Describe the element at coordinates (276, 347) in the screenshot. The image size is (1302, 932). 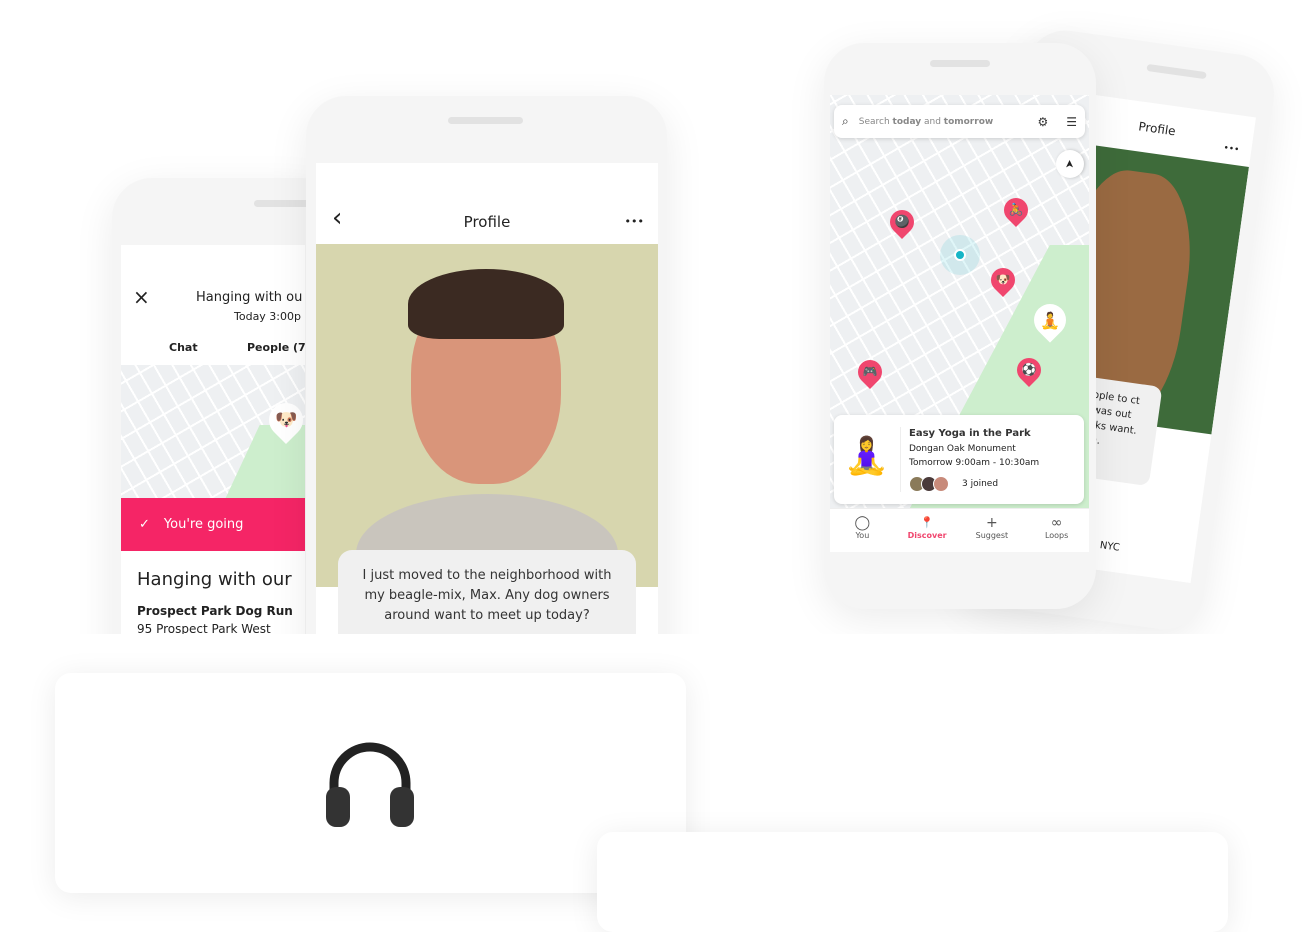
I see `tab-people: People (7)` at that location.